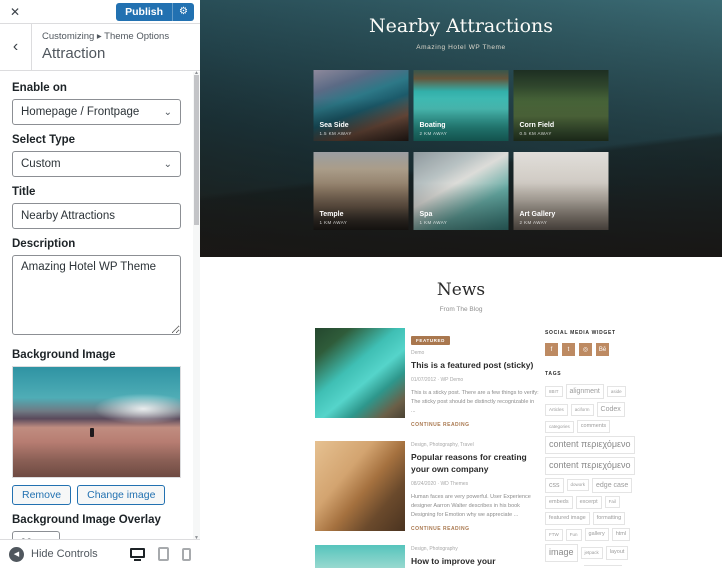  What do you see at coordinates (559, 502) in the screenshot?
I see `tag-link: embeds` at bounding box center [559, 502].